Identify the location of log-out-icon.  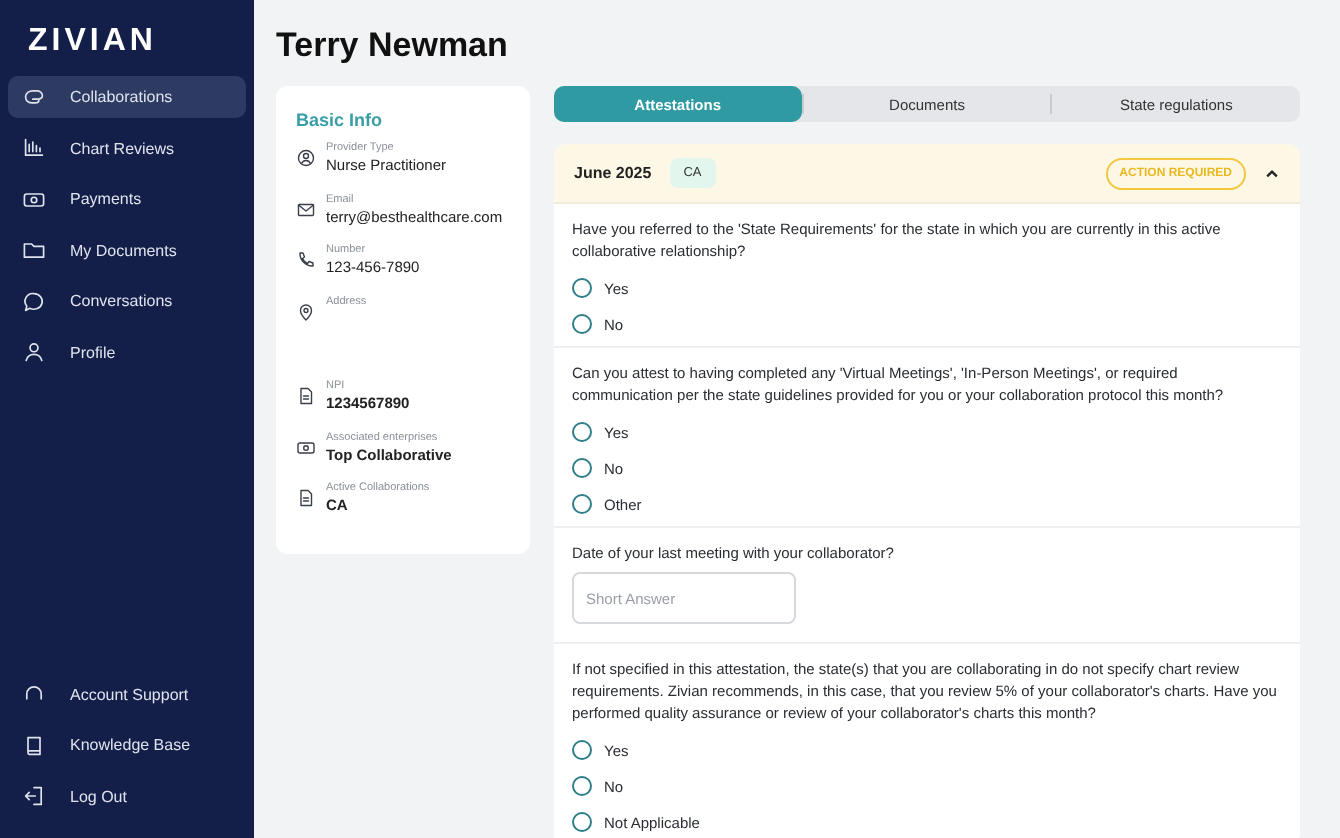
(34, 796).